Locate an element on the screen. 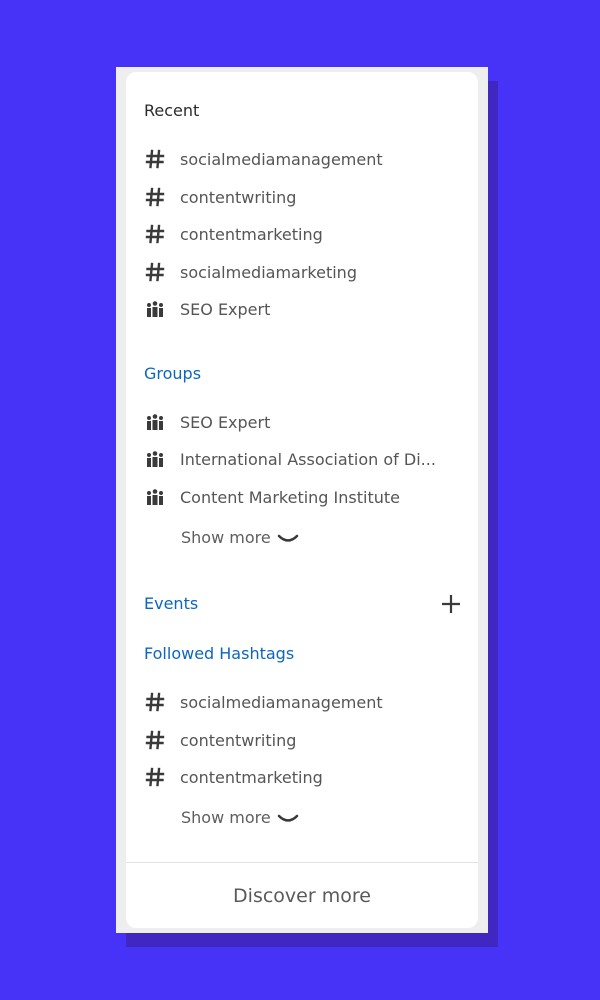  recent-item-label: SEO Expert is located at coordinates (225, 309).